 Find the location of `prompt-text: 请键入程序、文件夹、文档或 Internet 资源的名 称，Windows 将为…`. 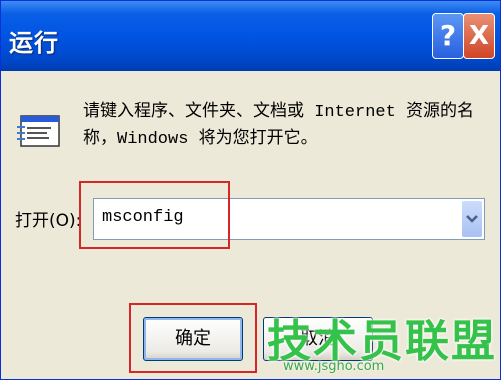

prompt-text: 请键入程序、文件夹、文档或 Internet 资源的名 称，Windows 将为… is located at coordinates (283, 126).